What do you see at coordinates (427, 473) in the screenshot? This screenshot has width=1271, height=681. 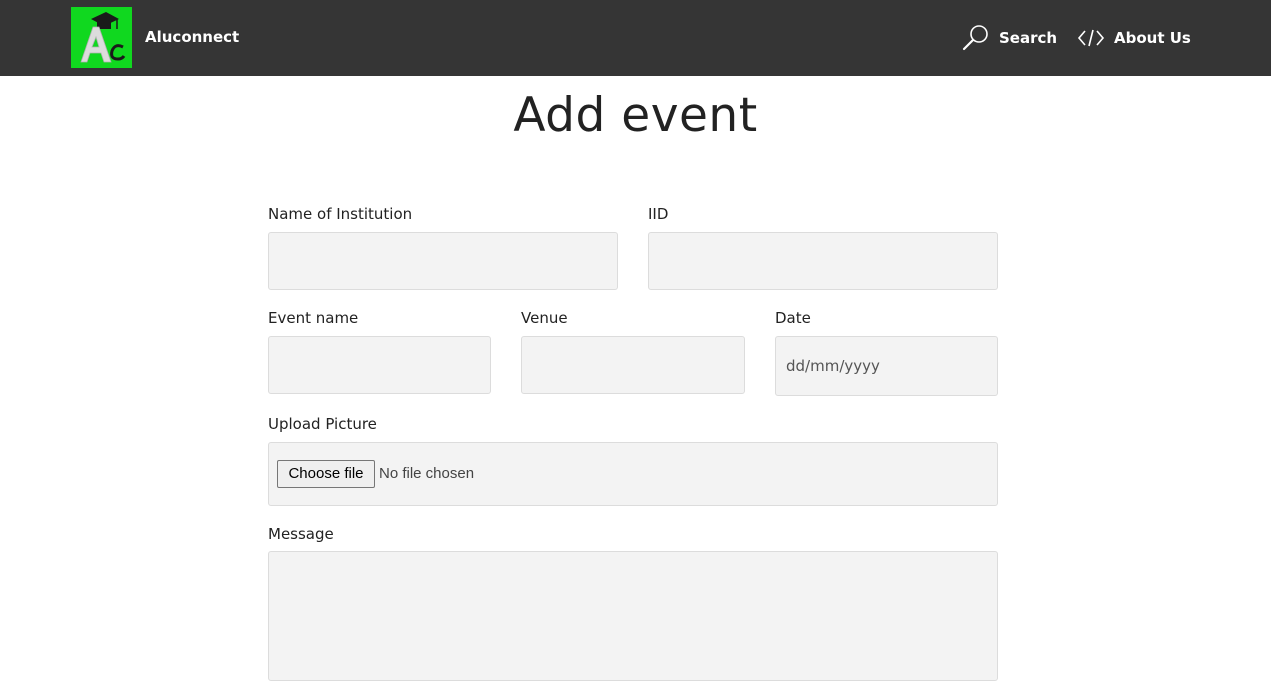 I see `no-file-text: No file chosen` at bounding box center [427, 473].